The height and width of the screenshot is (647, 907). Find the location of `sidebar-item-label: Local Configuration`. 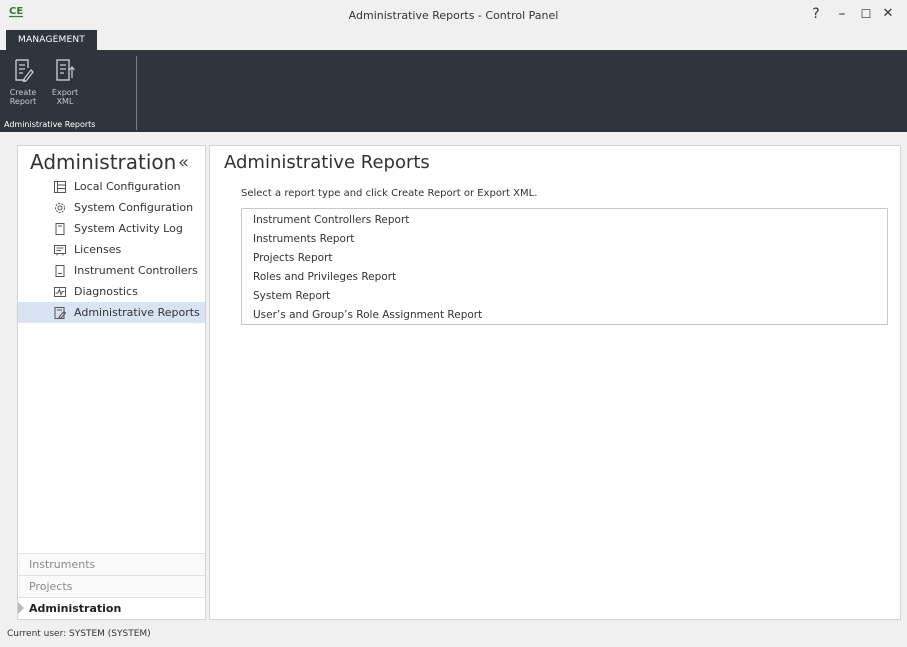

sidebar-item-label: Local Configuration is located at coordinates (127, 186).